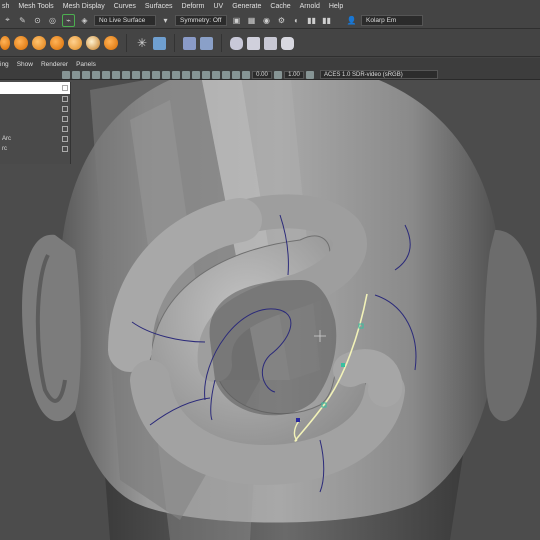 Image resolution: width=540 pixels, height=540 pixels. What do you see at coordinates (93, 43) in the screenshot?
I see `shelf-tool-6-icon` at bounding box center [93, 43].